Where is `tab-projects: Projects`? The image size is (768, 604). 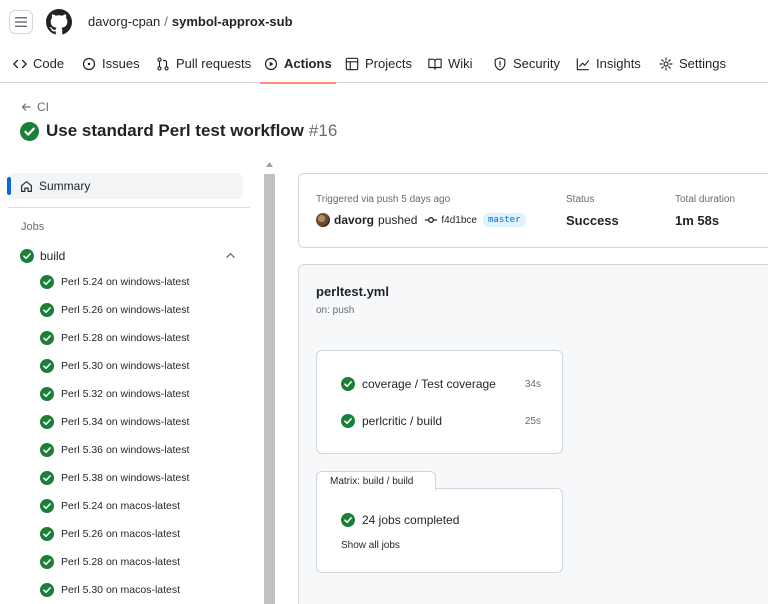
tab-projects: Projects is located at coordinates (378, 63).